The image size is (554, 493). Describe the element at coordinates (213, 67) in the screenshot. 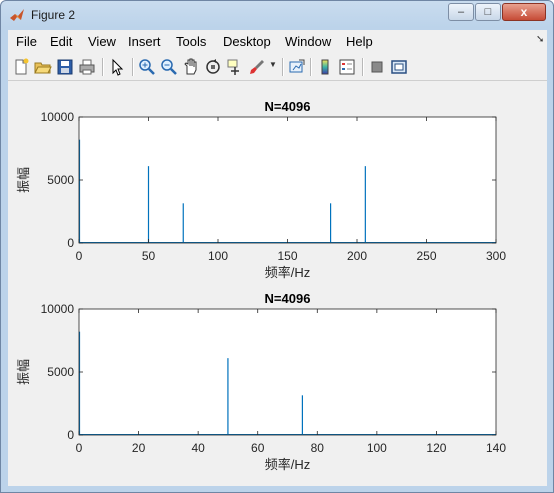

I see `rotate-3d-icon` at that location.